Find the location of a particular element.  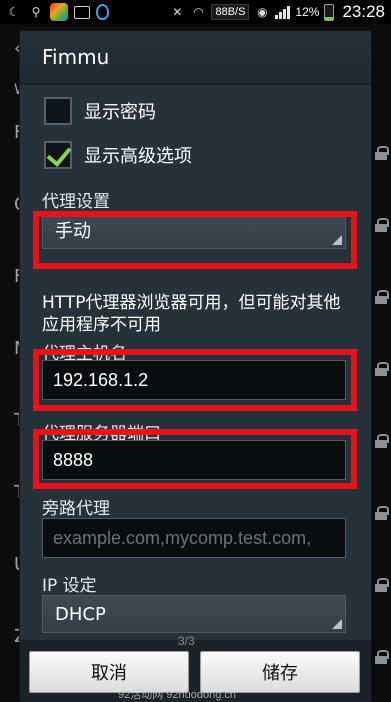

show-advanced-option: 显示高级选项 is located at coordinates (118, 155).